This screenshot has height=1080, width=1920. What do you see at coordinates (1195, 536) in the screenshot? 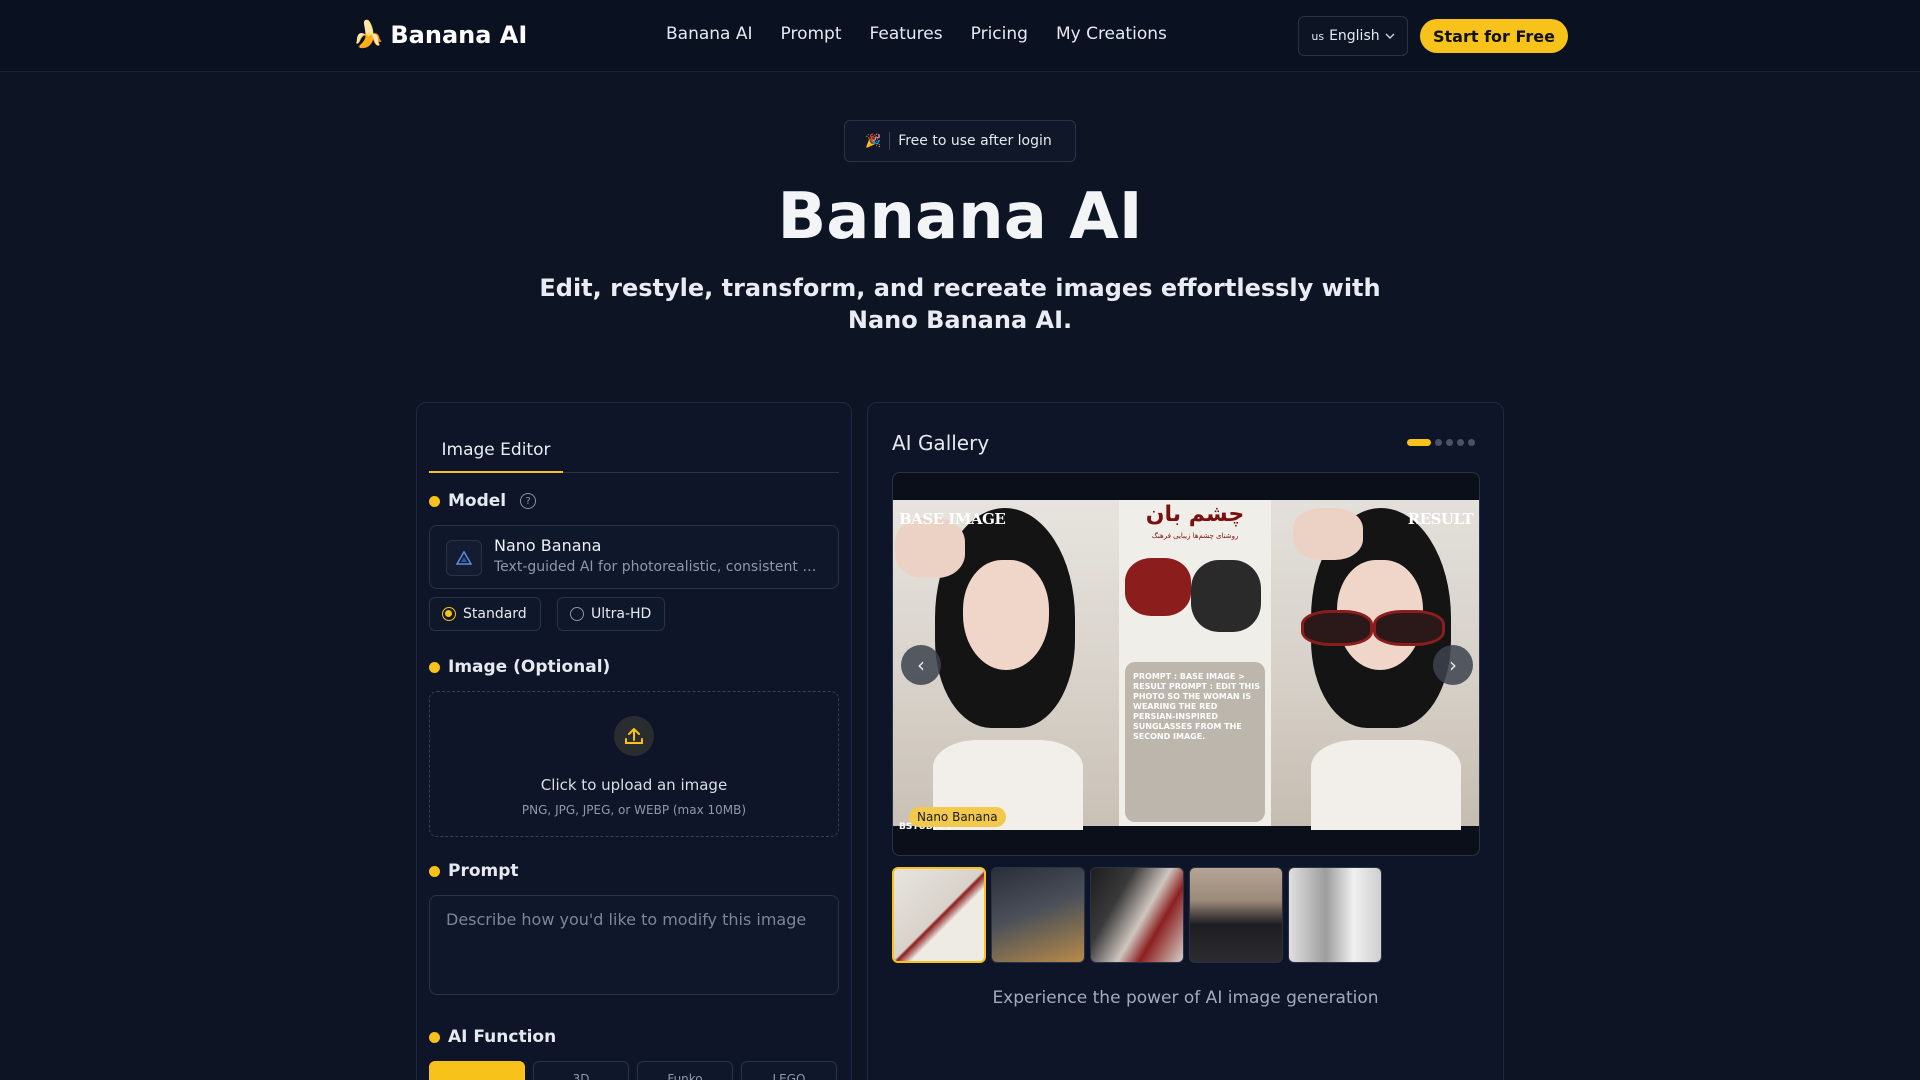
I see `reference-subheading: روشنای چشم‌ها زیبایی فرهنگ` at bounding box center [1195, 536].